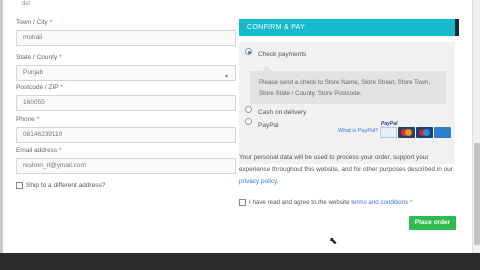  I want to click on phone-input: 08146239110, so click(126, 135).